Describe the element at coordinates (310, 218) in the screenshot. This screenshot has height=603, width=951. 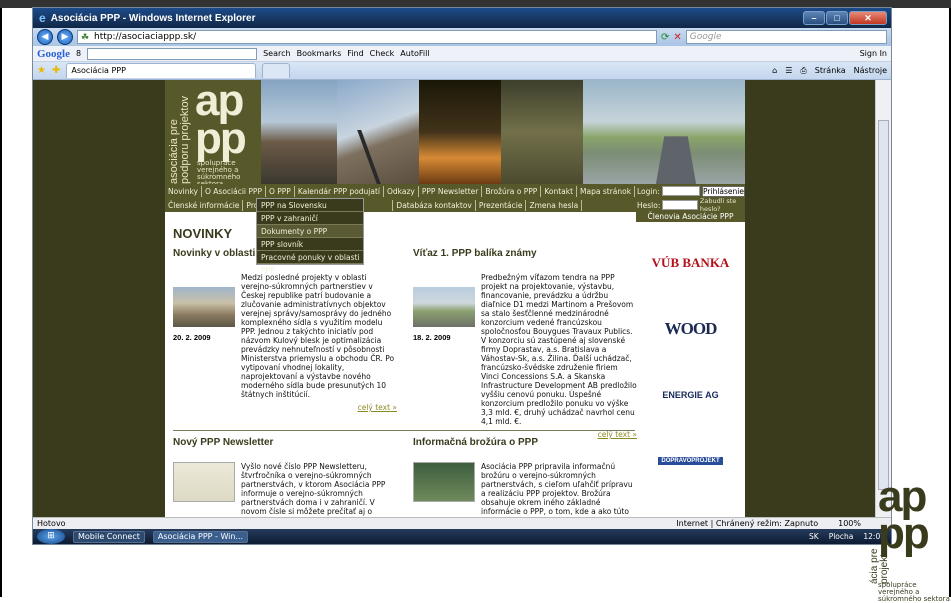
I see `dropdown-item: PPP v zahraničí` at that location.